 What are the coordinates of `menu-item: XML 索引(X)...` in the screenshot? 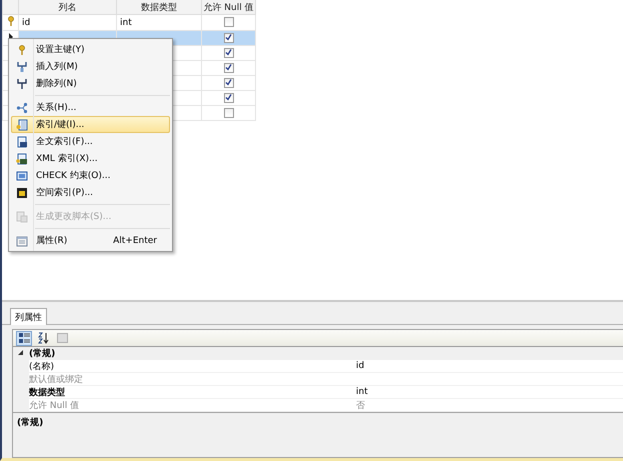 It's located at (90, 158).